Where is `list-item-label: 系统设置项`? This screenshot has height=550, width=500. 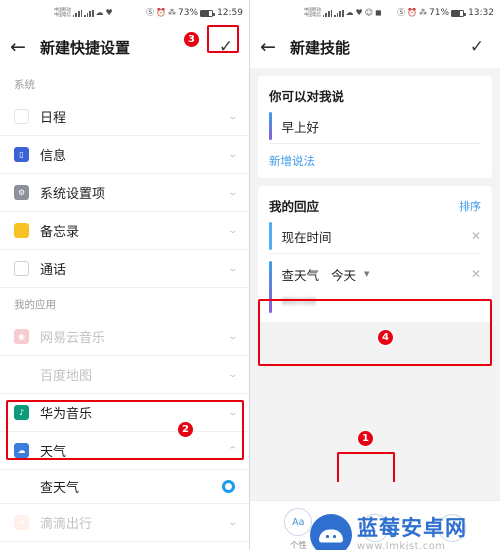 list-item-label: 系统设置项 is located at coordinates (73, 194).